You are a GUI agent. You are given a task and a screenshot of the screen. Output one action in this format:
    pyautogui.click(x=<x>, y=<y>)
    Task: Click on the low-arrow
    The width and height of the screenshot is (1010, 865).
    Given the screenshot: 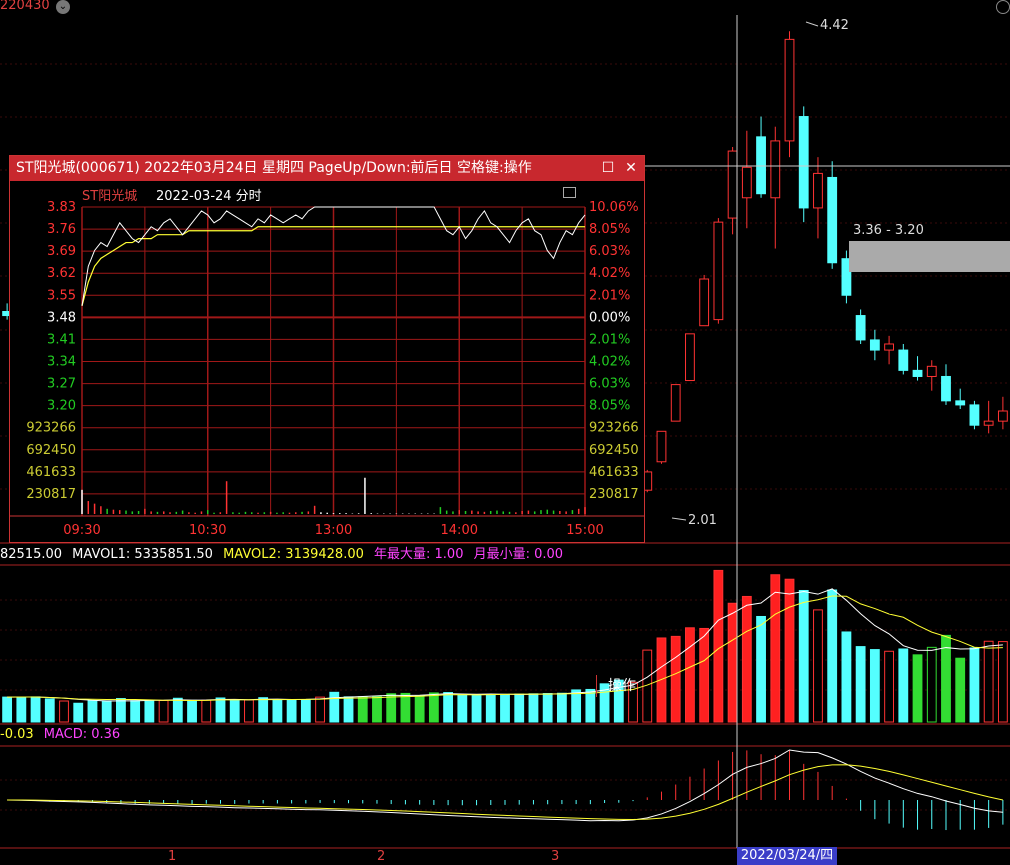 What is the action you would take?
    pyautogui.click(x=679, y=519)
    